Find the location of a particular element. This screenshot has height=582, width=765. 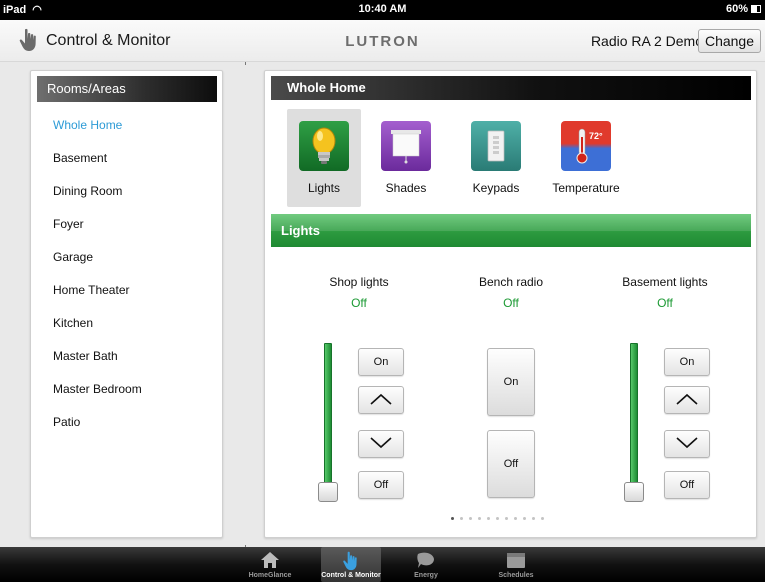

section-title: Whole Home is located at coordinates (511, 88).